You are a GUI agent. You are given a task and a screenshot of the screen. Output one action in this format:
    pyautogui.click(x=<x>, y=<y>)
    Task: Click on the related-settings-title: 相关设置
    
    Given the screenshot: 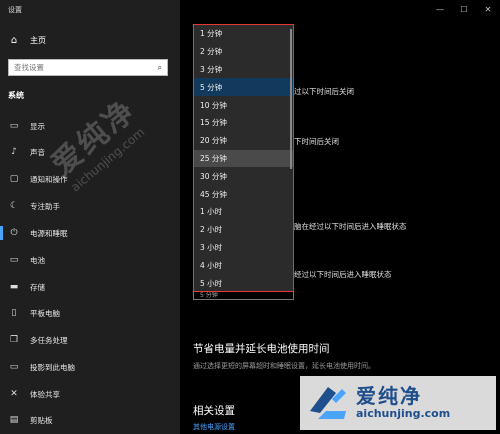 What is the action you would take?
    pyautogui.click(x=214, y=411)
    